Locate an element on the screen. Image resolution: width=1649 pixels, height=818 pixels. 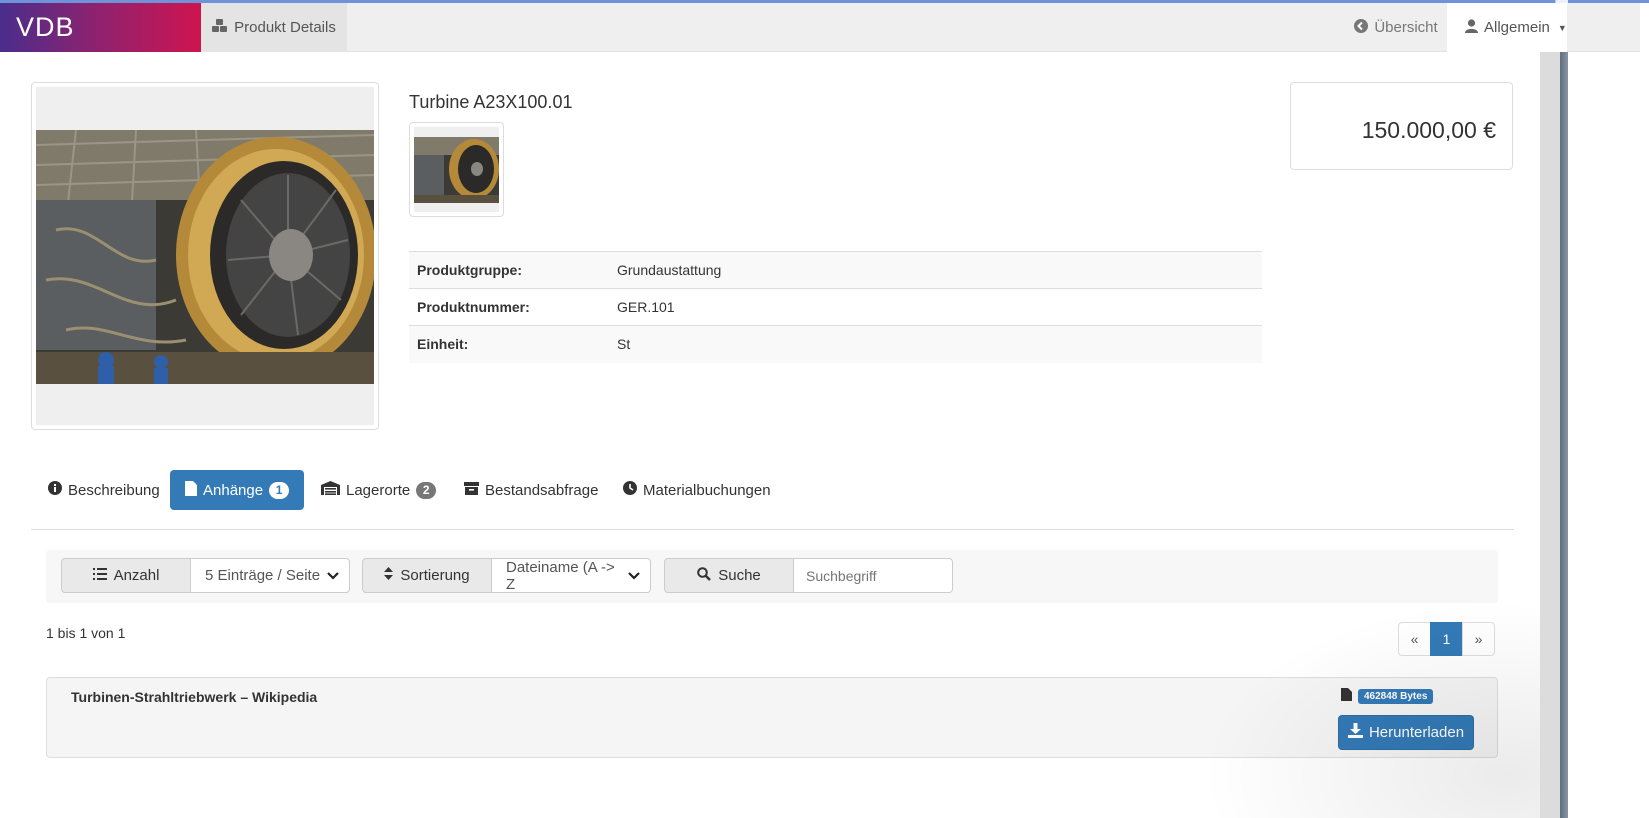
price-panel: 150.000,00 € is located at coordinates (1401, 126).